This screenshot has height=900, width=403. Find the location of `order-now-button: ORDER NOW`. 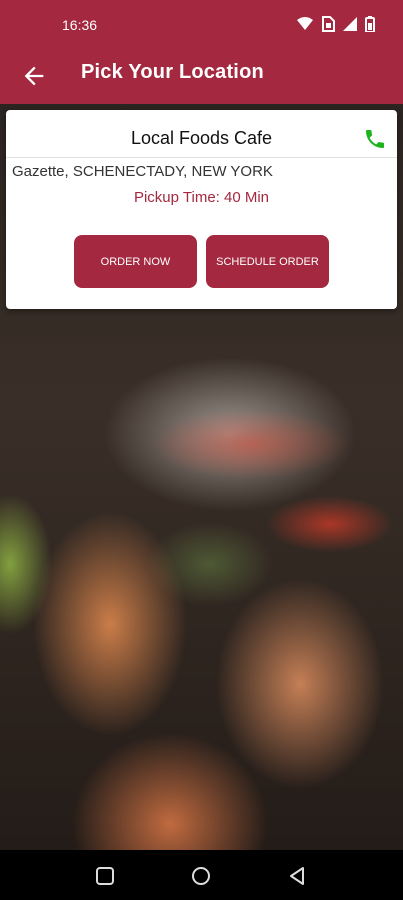

order-now-button: ORDER NOW is located at coordinates (135, 261).